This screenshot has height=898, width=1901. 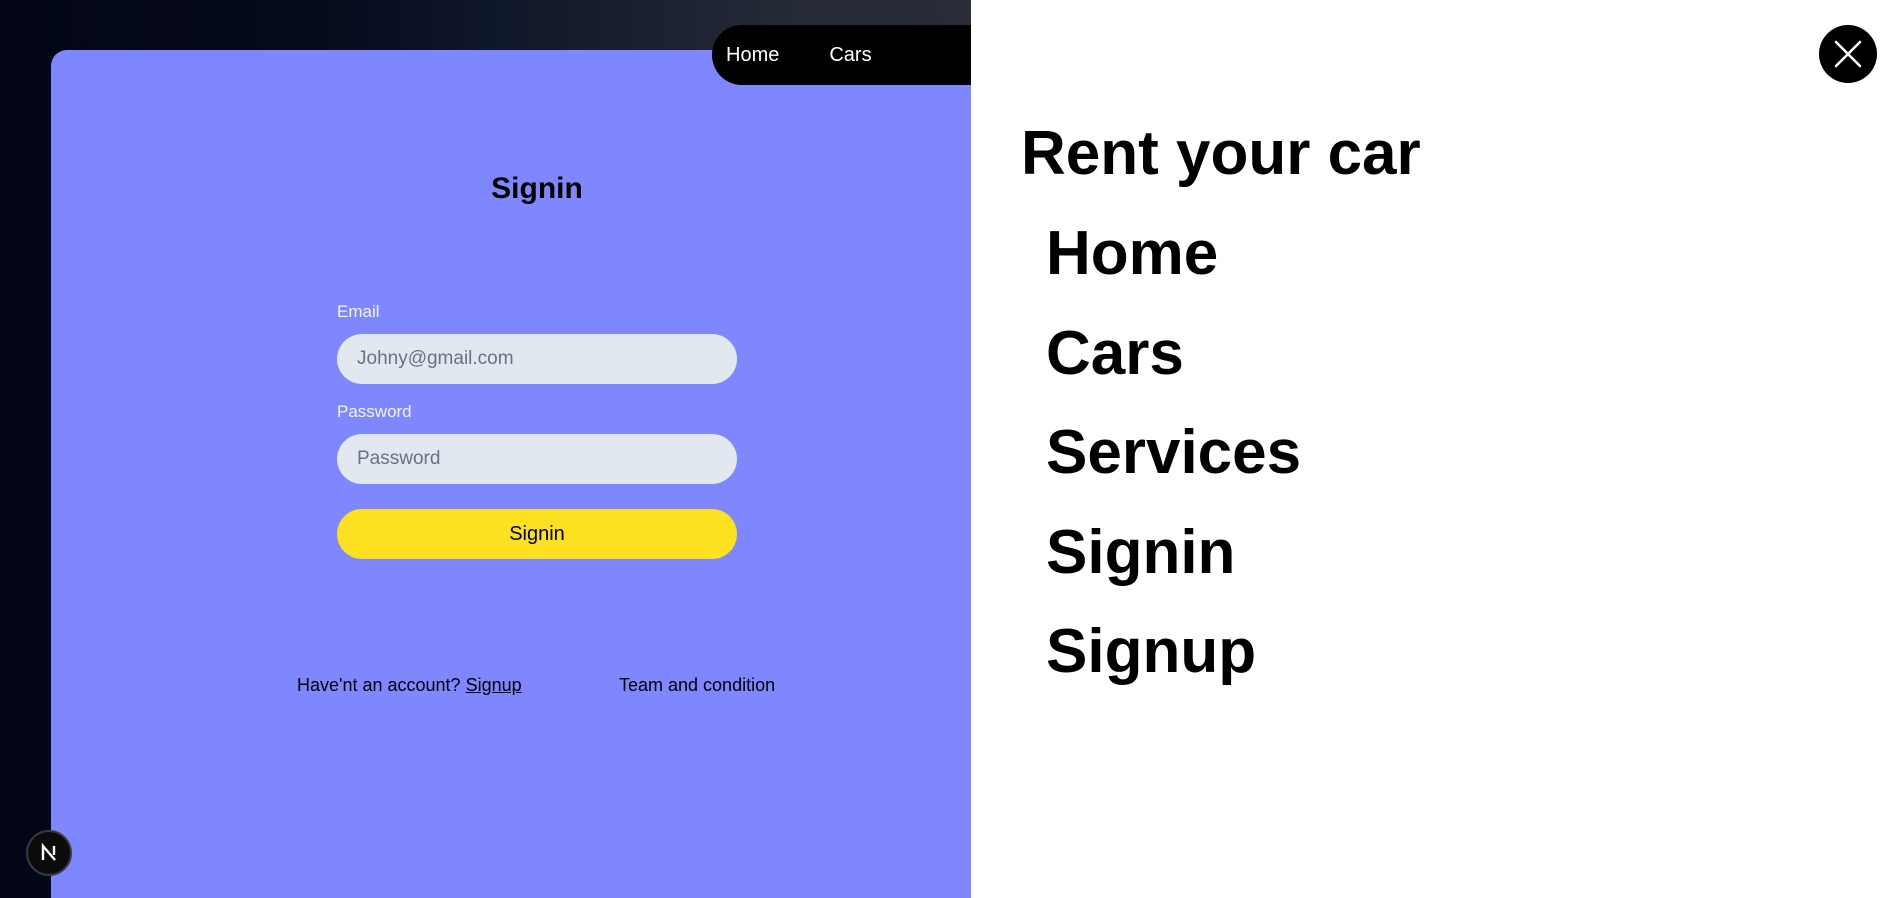 I want to click on no-account-text: Have'nt an account?, so click(x=379, y=685).